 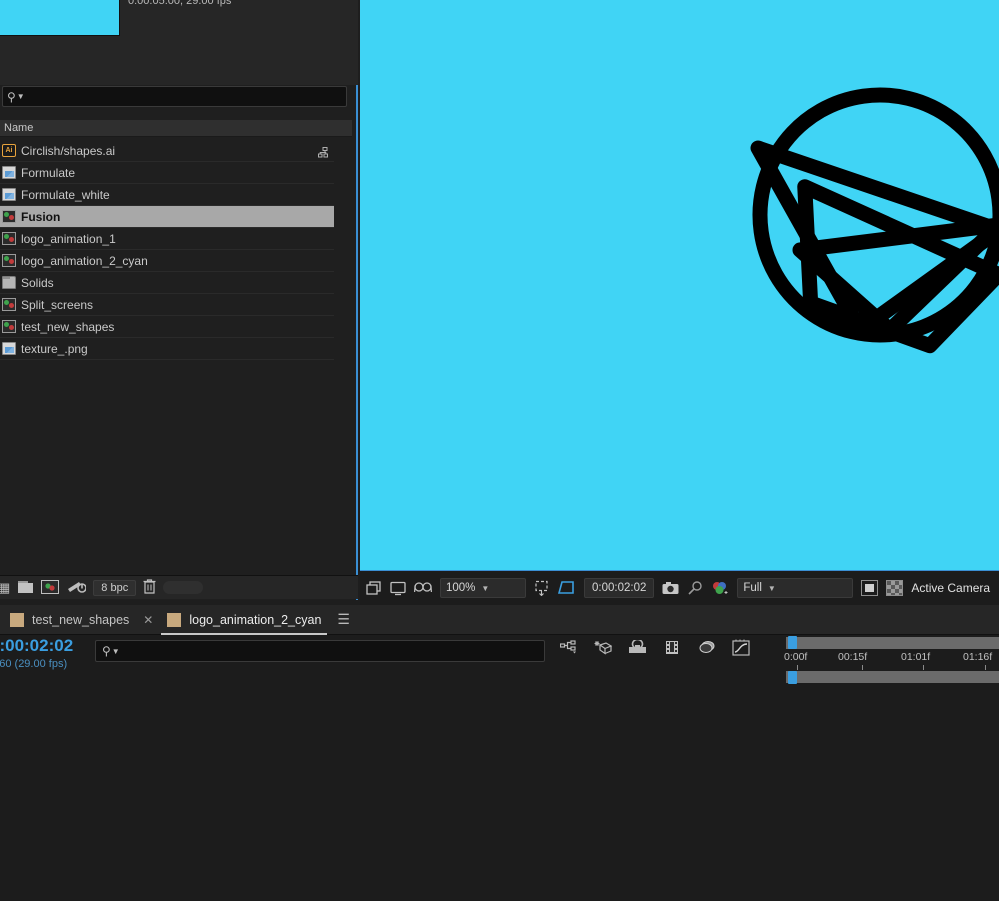 What do you see at coordinates (655, 647) in the screenshot?
I see `timeline-tool-icons` at bounding box center [655, 647].